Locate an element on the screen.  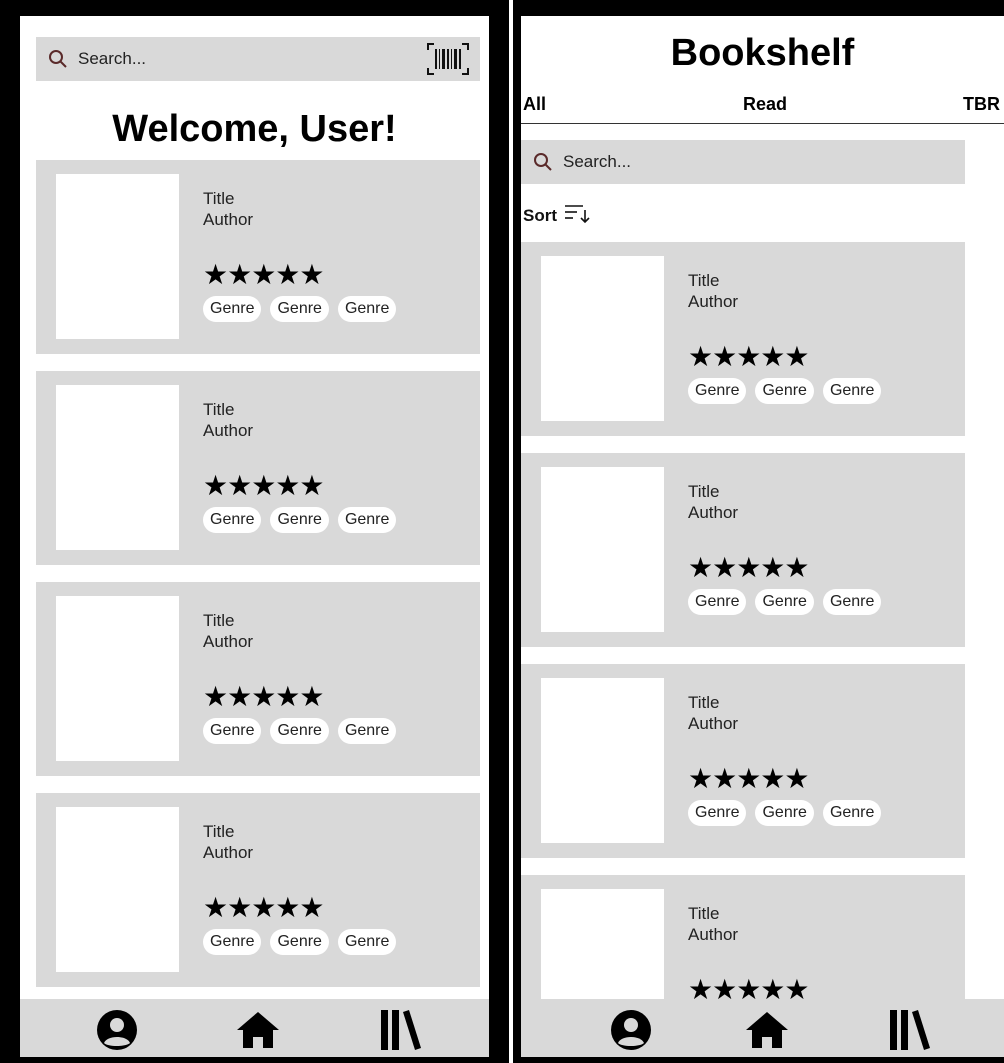
tab-read: Read is located at coordinates (765, 104).